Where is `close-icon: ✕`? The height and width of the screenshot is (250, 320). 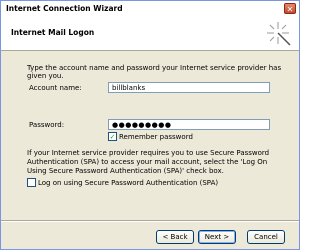
close-icon: ✕ is located at coordinates (290, 9).